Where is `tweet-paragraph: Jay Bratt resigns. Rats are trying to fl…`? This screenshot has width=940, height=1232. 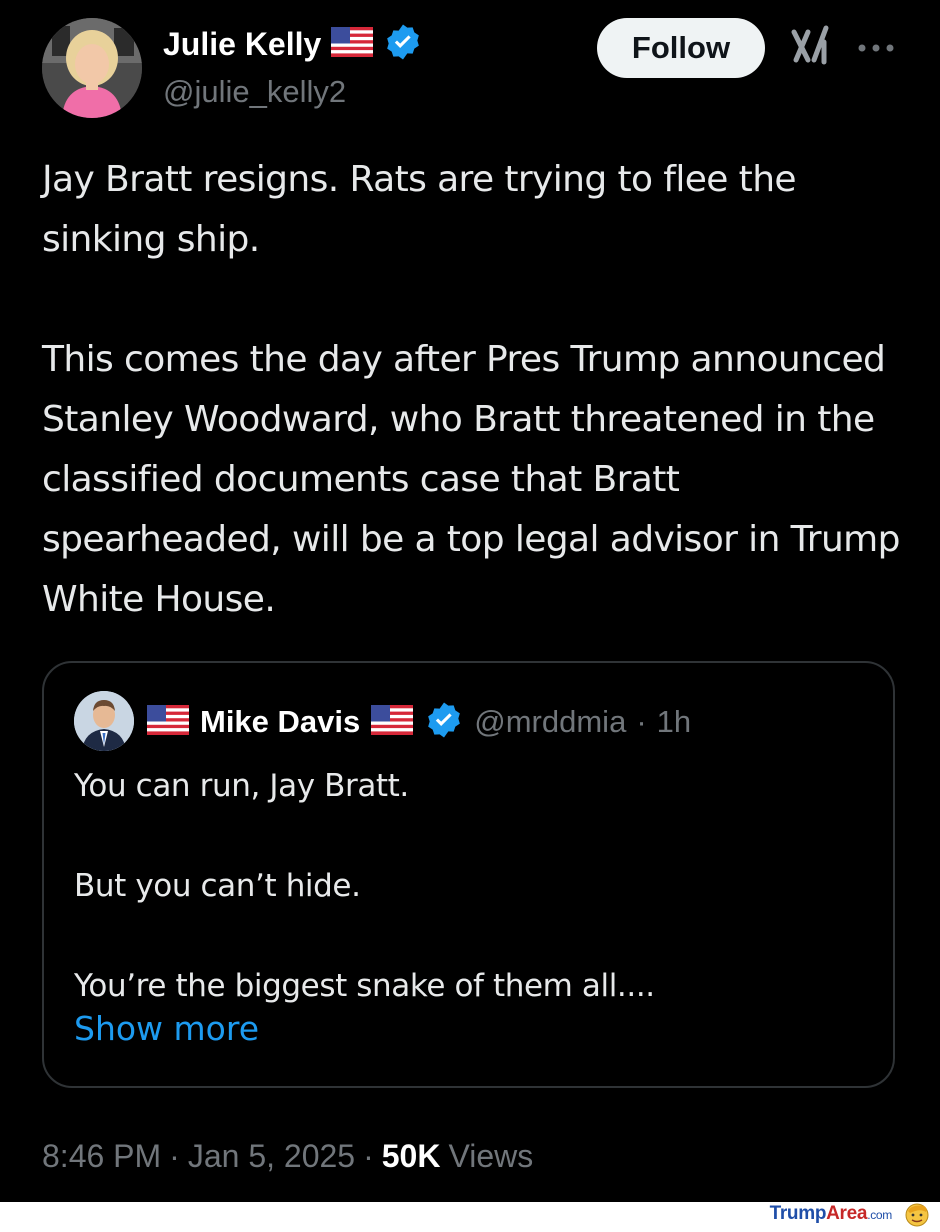
tweet-paragraph: Jay Bratt resigns. Rats are trying to fl… is located at coordinates (419, 209).